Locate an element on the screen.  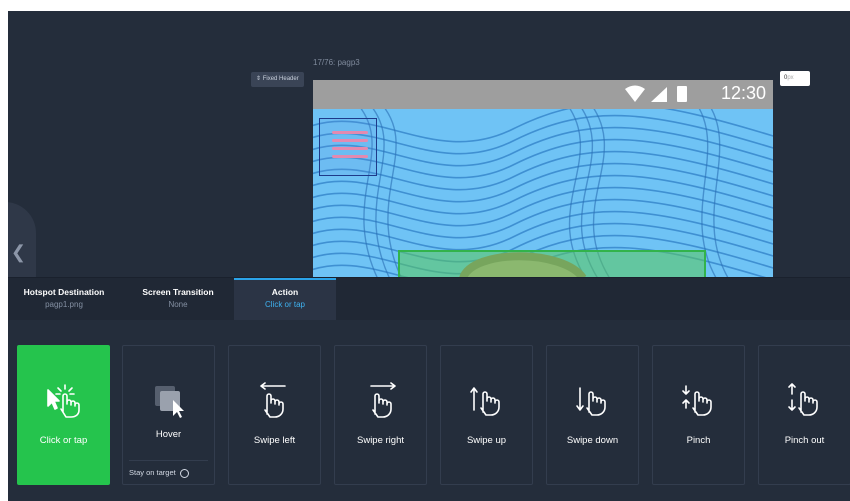
tab-value: Click or tap is located at coordinates (284, 304).